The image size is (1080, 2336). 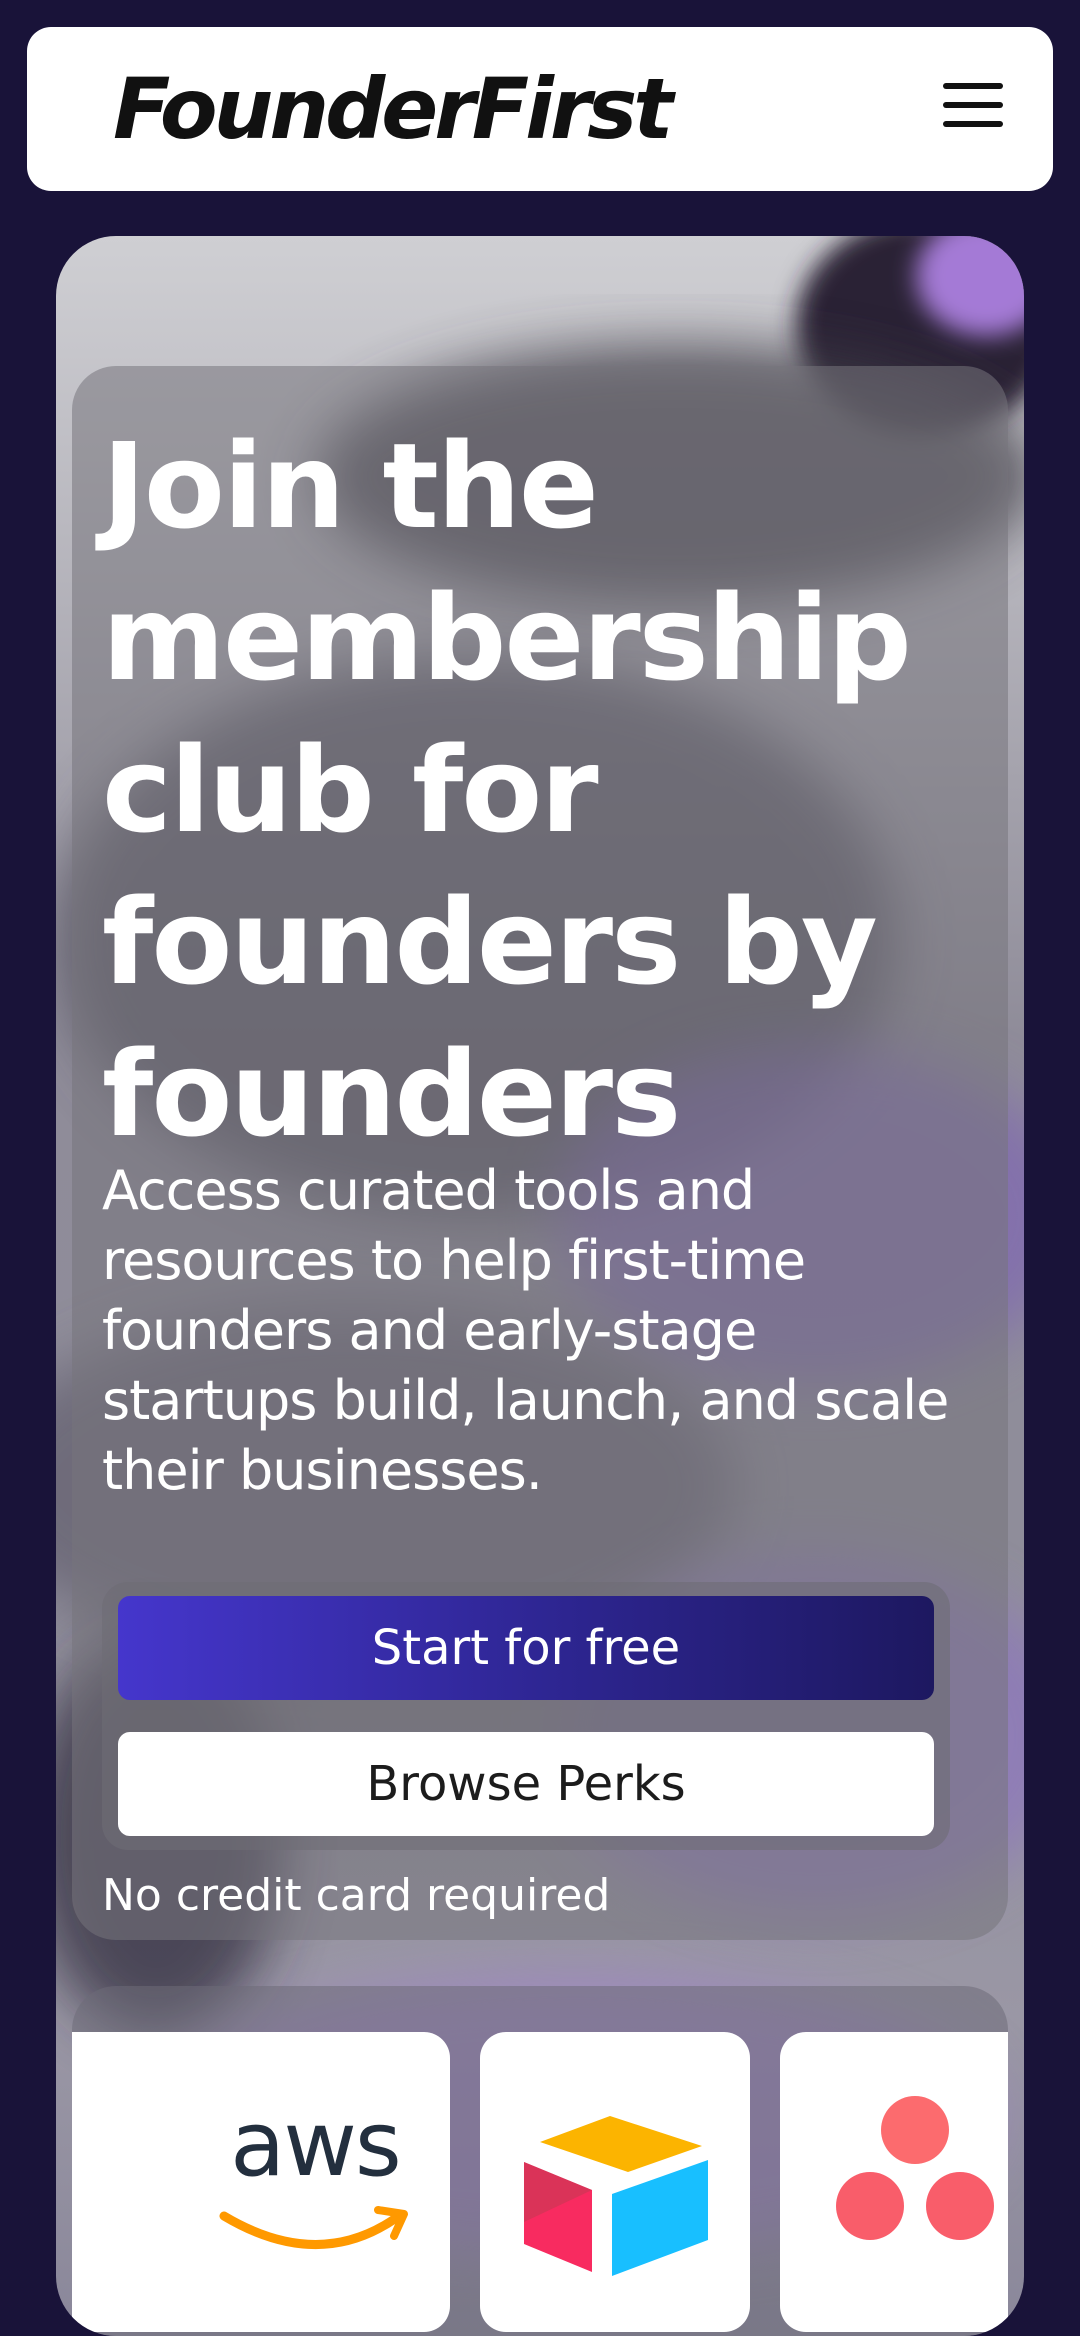 What do you see at coordinates (526, 1784) in the screenshot?
I see `browse-perks-button: Browse Perks` at bounding box center [526, 1784].